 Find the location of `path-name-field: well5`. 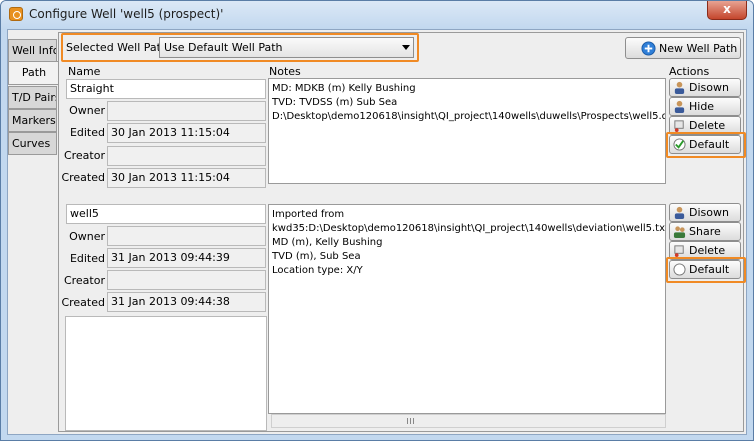

path-name-field: well5 is located at coordinates (166, 214).